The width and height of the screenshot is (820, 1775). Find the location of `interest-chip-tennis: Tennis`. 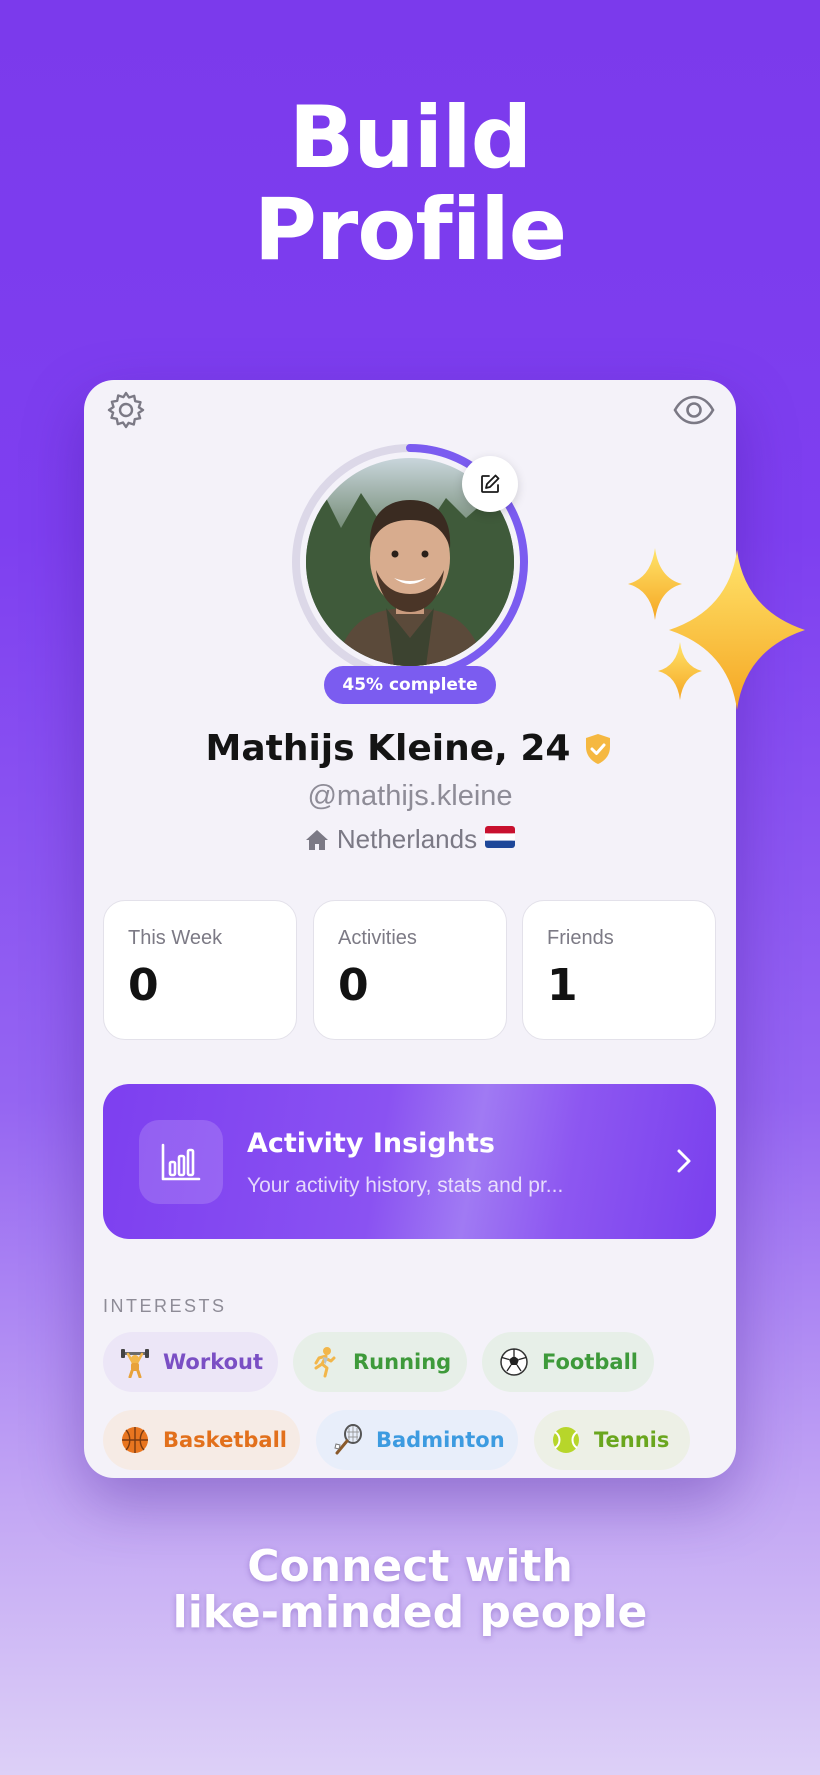

interest-chip-tennis: Tennis is located at coordinates (612, 1440).